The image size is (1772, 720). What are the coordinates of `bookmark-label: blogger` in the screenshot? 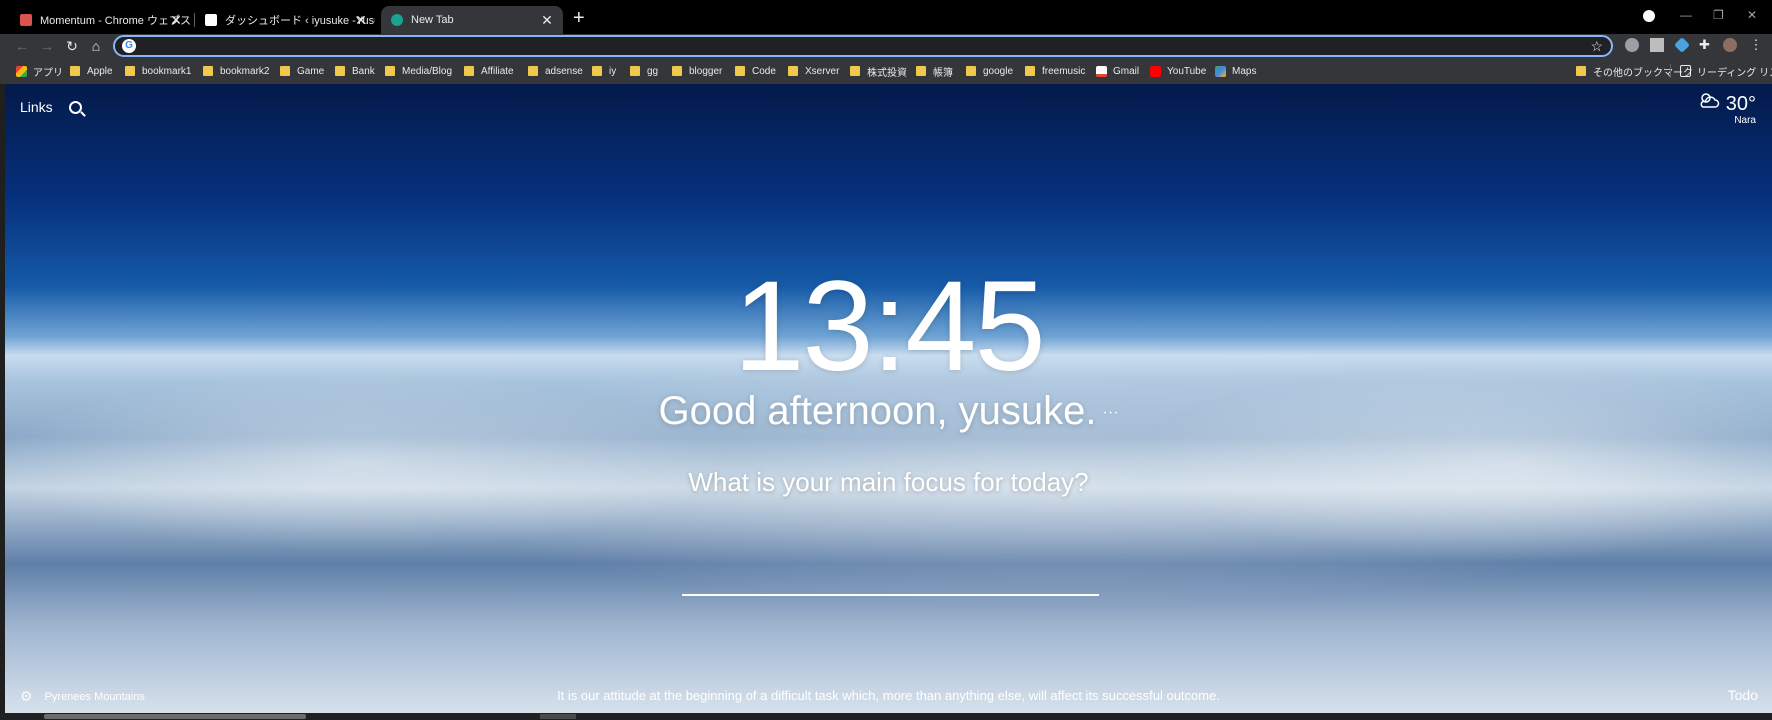 It's located at (706, 71).